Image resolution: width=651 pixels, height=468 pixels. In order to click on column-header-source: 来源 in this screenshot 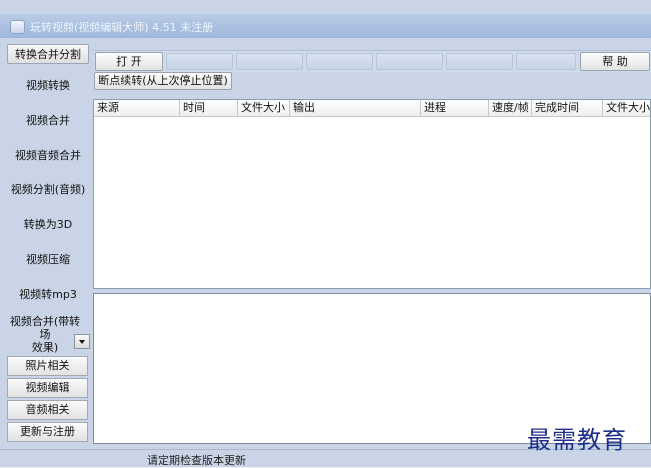, I will do `click(137, 108)`.